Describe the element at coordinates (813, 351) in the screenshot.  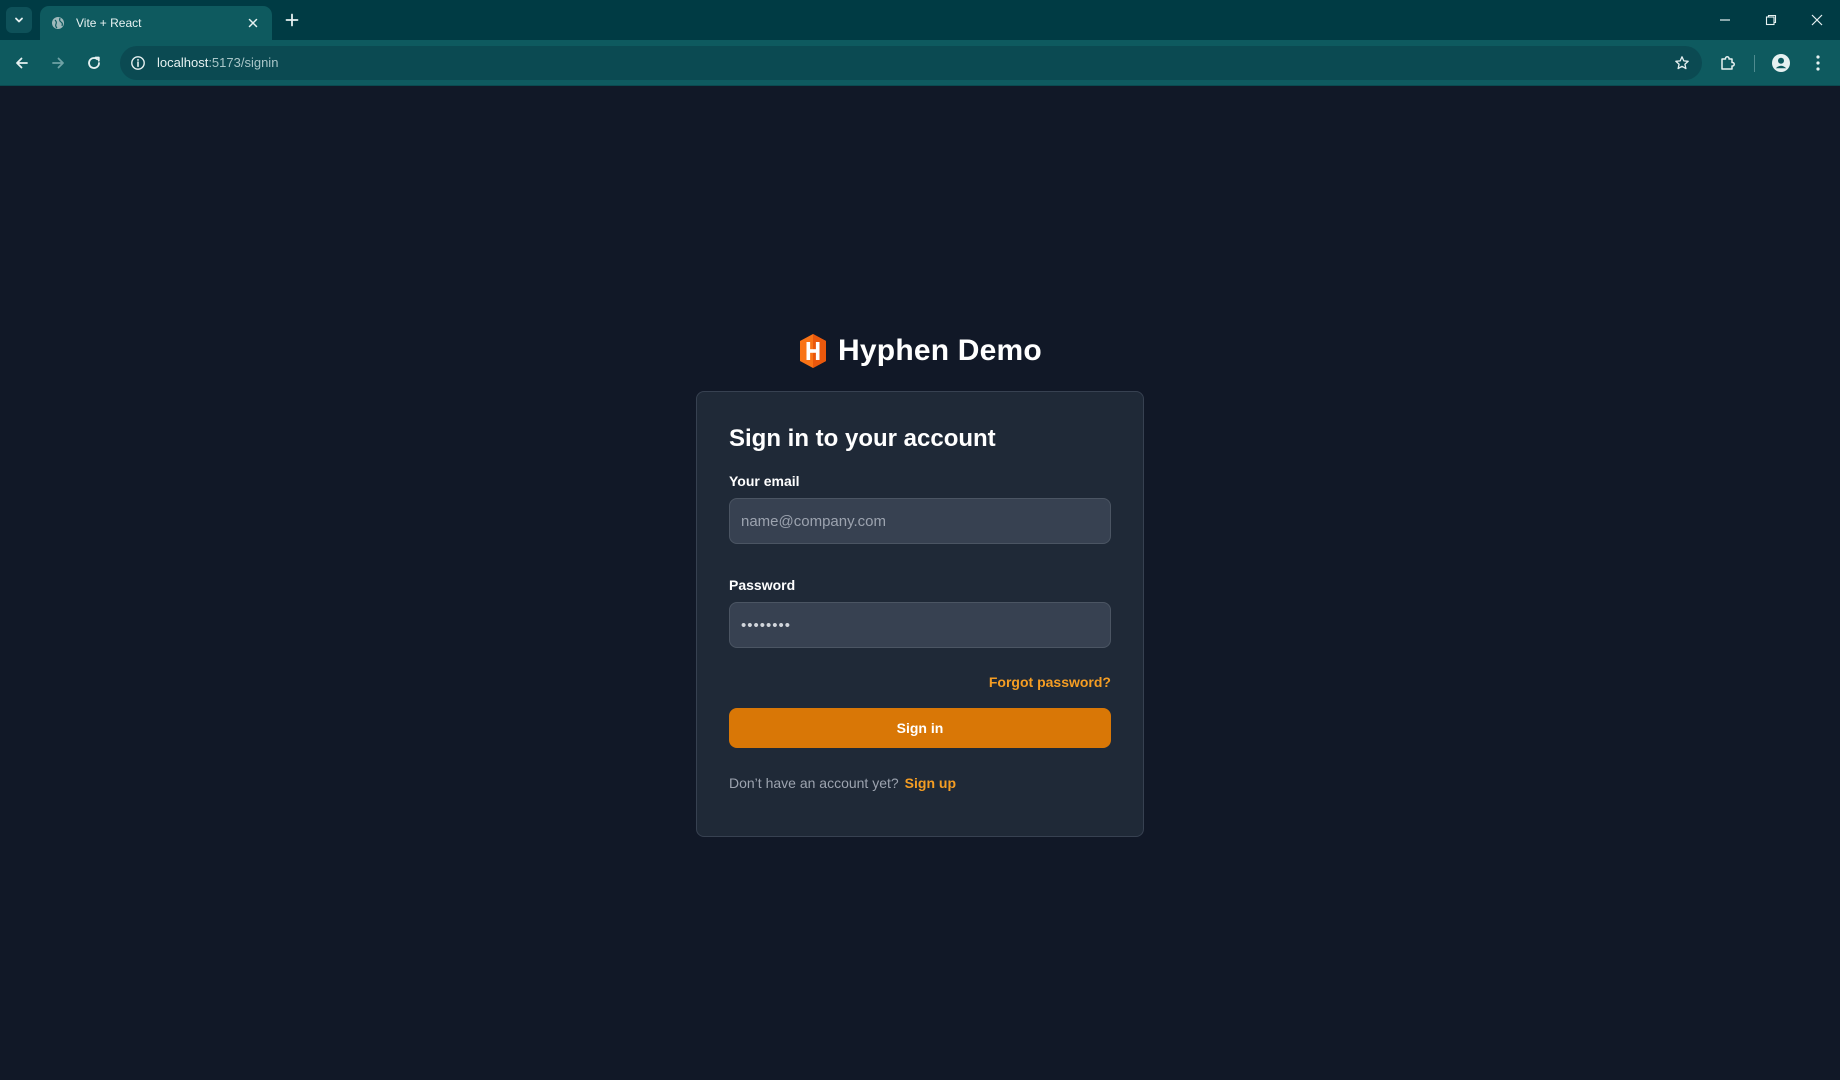
I see `hyphen-logo-icon` at that location.